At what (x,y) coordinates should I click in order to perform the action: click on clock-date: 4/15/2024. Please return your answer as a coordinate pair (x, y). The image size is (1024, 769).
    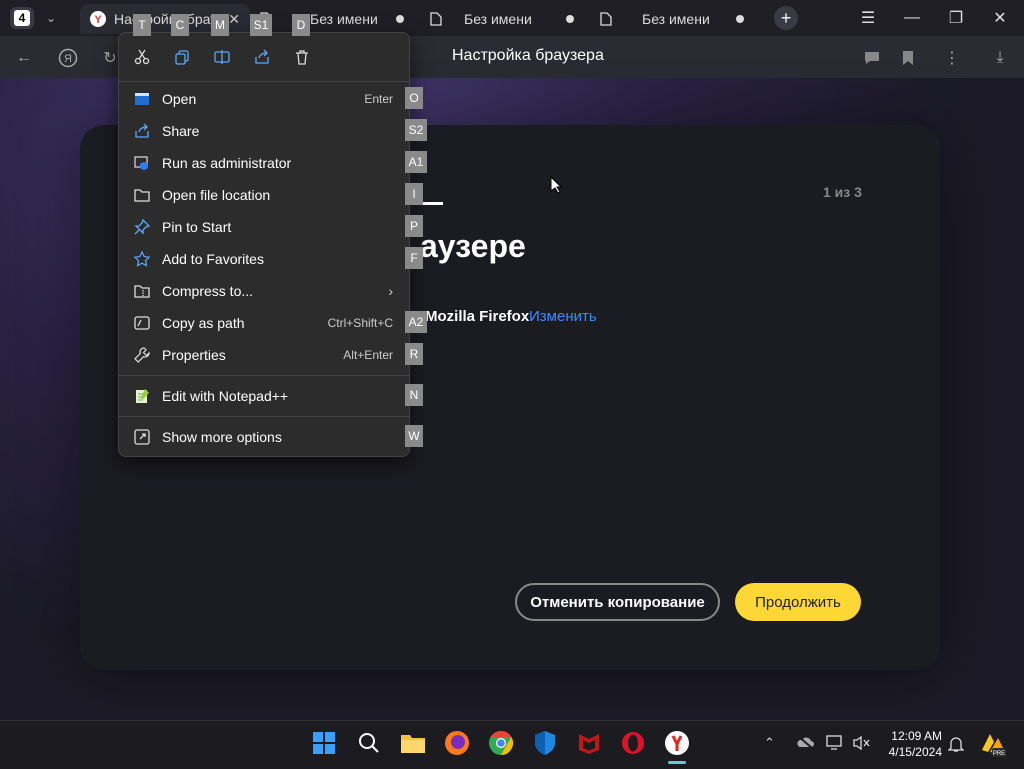
    Looking at the image, I should click on (915, 752).